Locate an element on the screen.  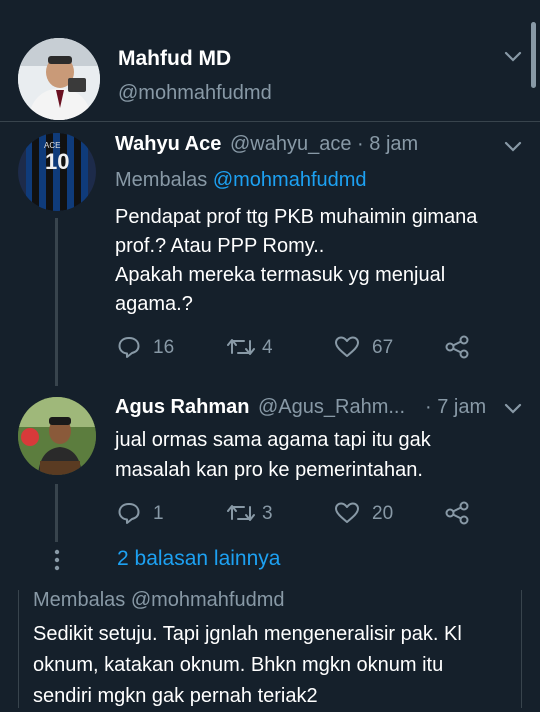
avatar-mahfud is located at coordinates (59, 79).